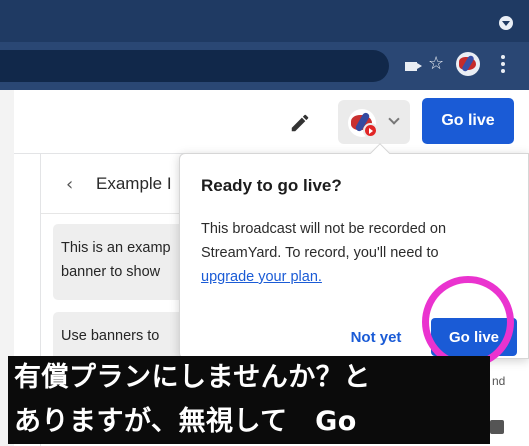 The width and height of the screenshot is (529, 446). What do you see at coordinates (468, 64) in the screenshot?
I see `profile-avatar` at bounding box center [468, 64].